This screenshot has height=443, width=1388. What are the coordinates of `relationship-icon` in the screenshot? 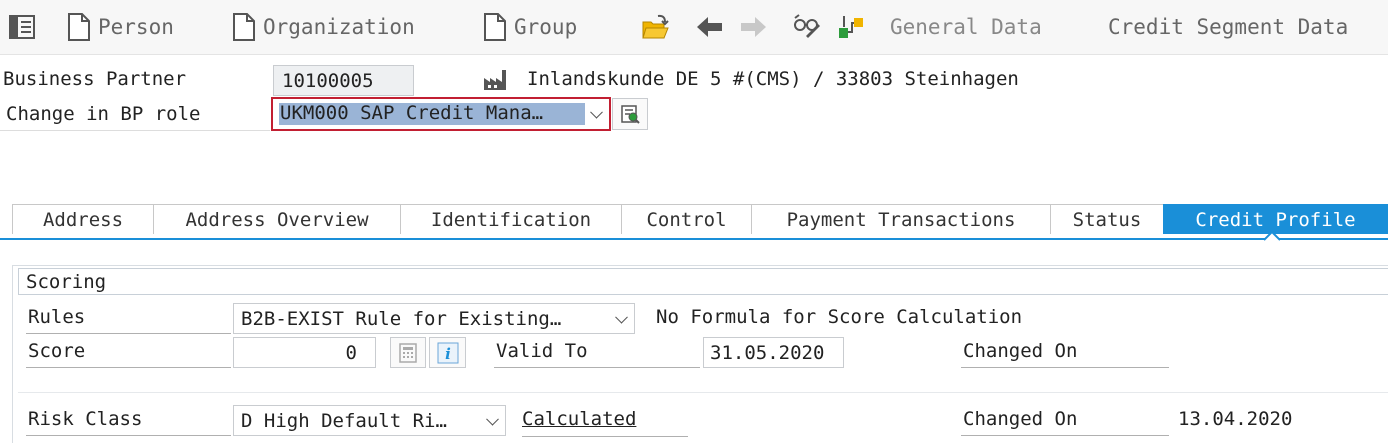 It's located at (851, 27).